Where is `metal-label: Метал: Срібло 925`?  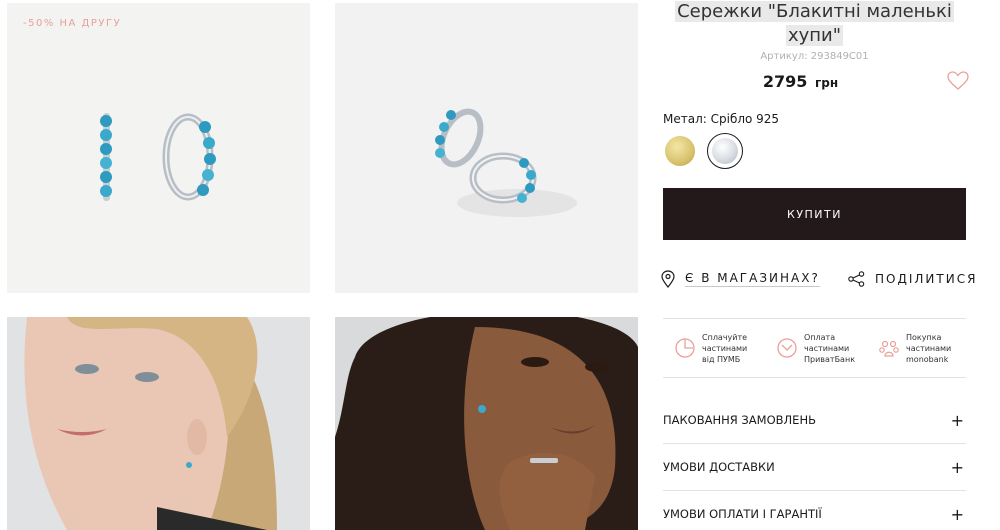
metal-label: Метал: Срібло 925 is located at coordinates (721, 119).